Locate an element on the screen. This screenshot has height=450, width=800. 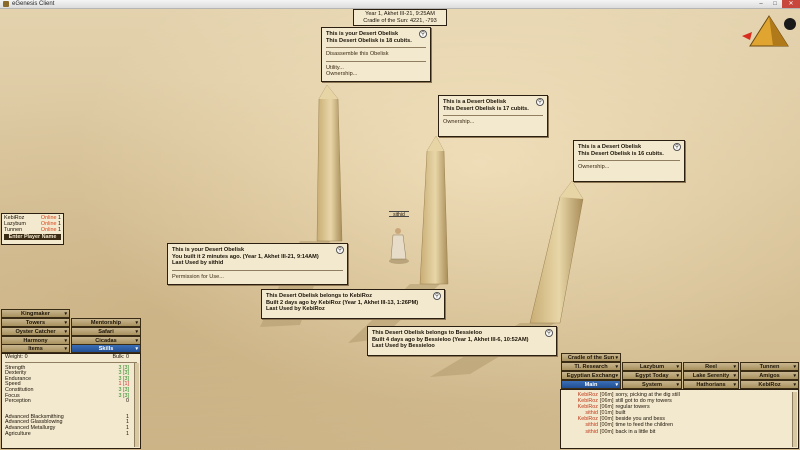
tab-lake-serenity: Lake Serenity ▾ is located at coordinates (711, 375).